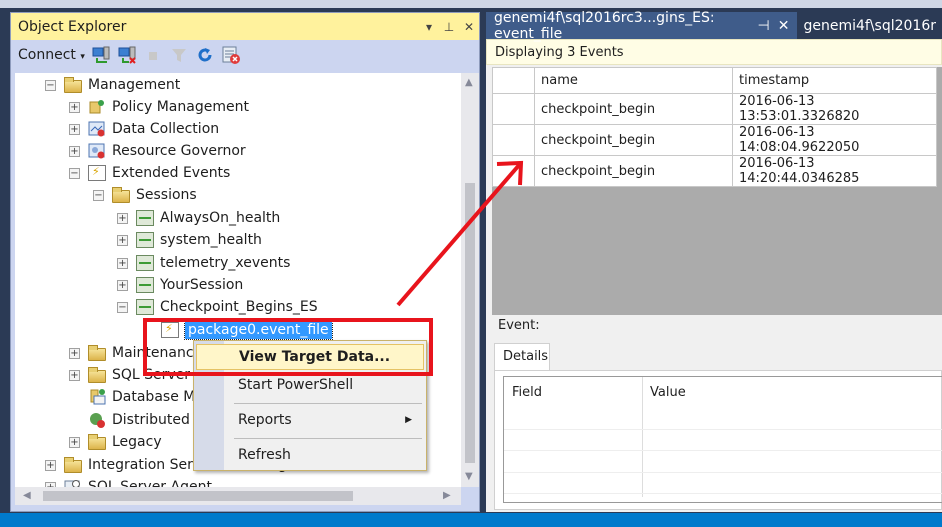 This screenshot has height=527, width=942. I want to click on tree-node-sessions: − Sessions, so click(145, 195).